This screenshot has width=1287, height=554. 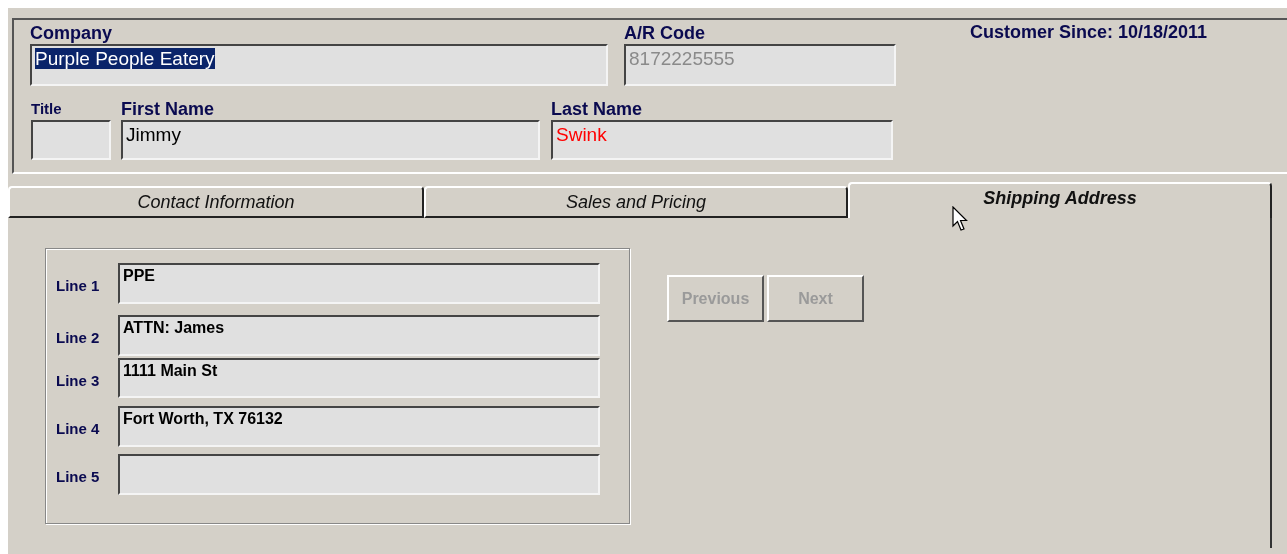 What do you see at coordinates (216, 202) in the screenshot?
I see `tab: Contact Information` at bounding box center [216, 202].